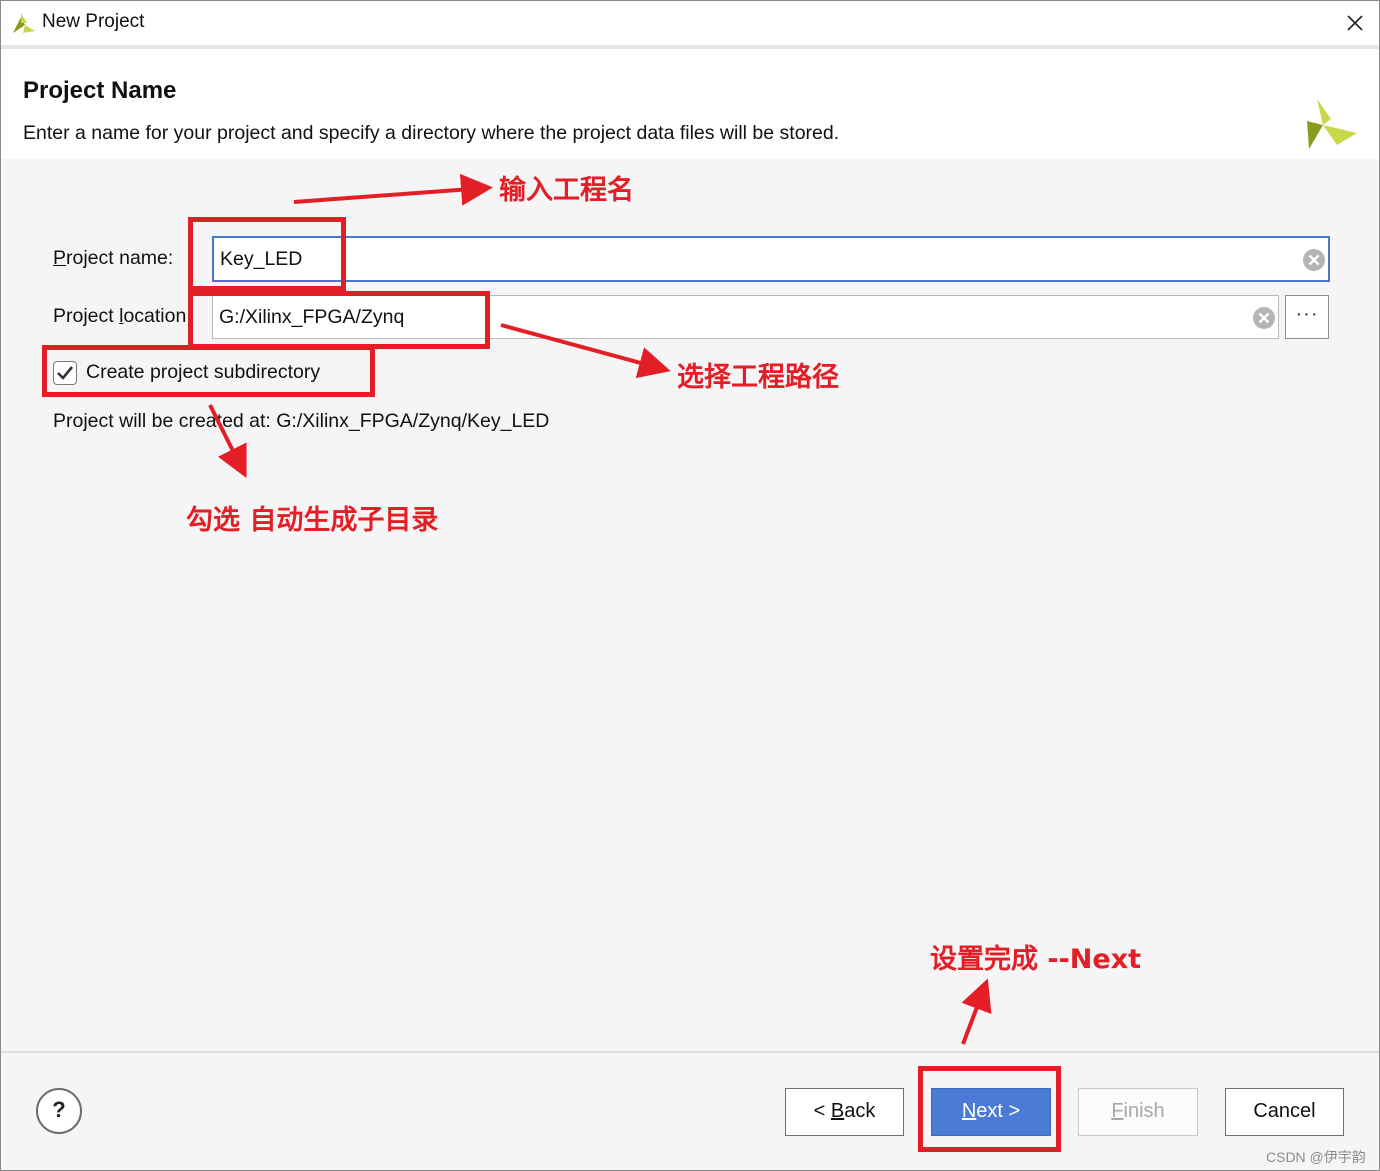 The image size is (1380, 1171). What do you see at coordinates (1316, 1157) in the screenshot?
I see `watermark: CSDN @伊宇韵` at bounding box center [1316, 1157].